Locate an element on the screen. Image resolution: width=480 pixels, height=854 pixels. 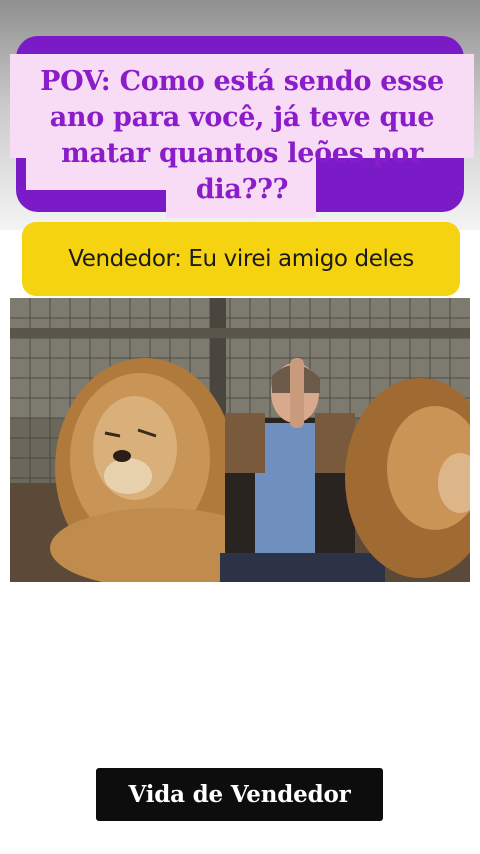
brand-label-text: Vida de Vendedor is located at coordinates (239, 794).